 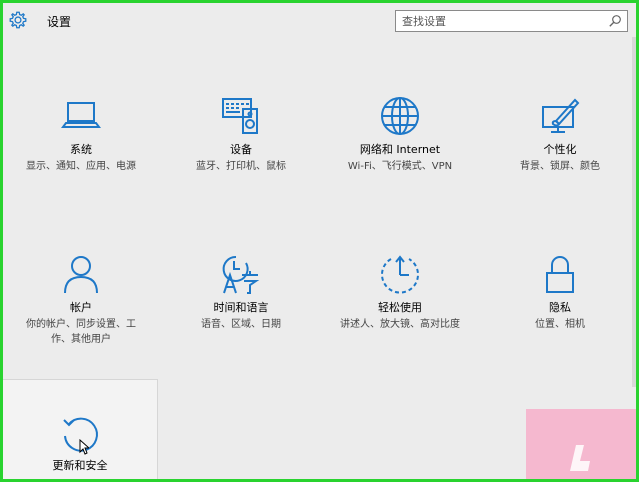 I want to click on tile-label: 更新和安全, so click(x=80, y=465).